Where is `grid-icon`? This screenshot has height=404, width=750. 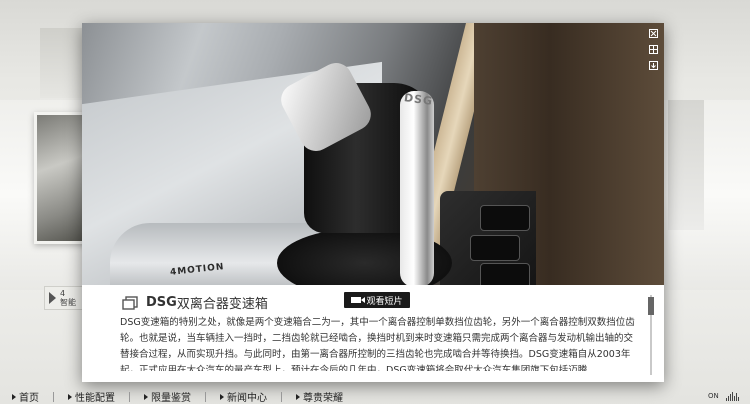 grid-icon is located at coordinates (653, 49).